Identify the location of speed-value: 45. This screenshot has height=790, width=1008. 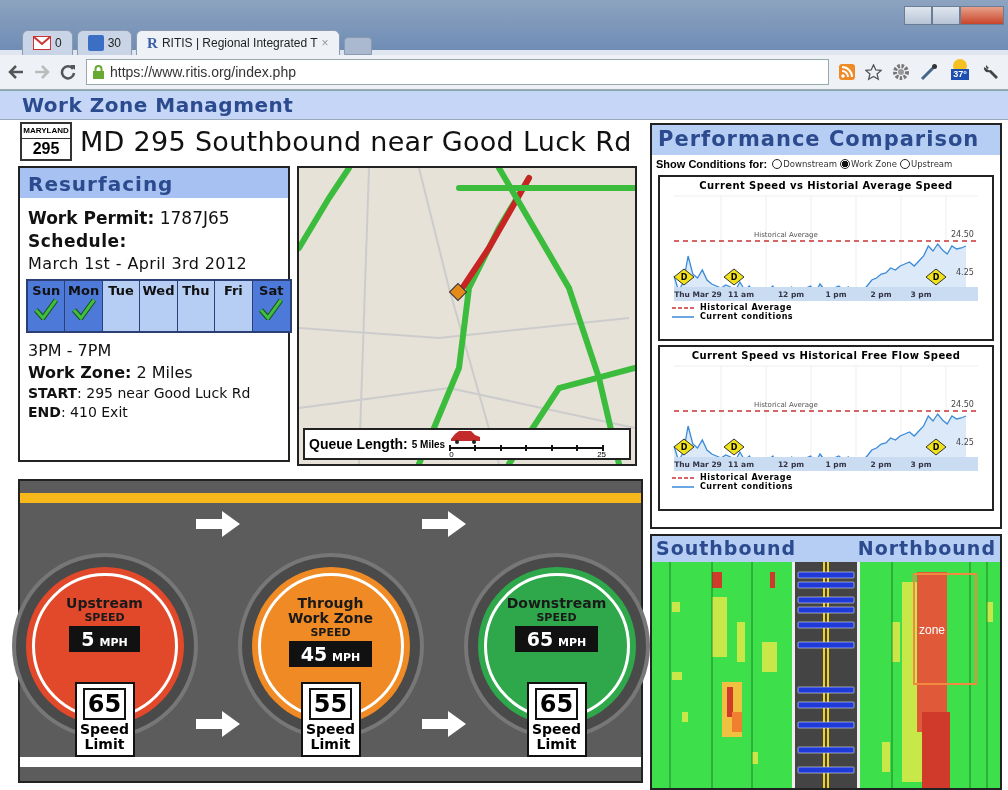
(314, 654).